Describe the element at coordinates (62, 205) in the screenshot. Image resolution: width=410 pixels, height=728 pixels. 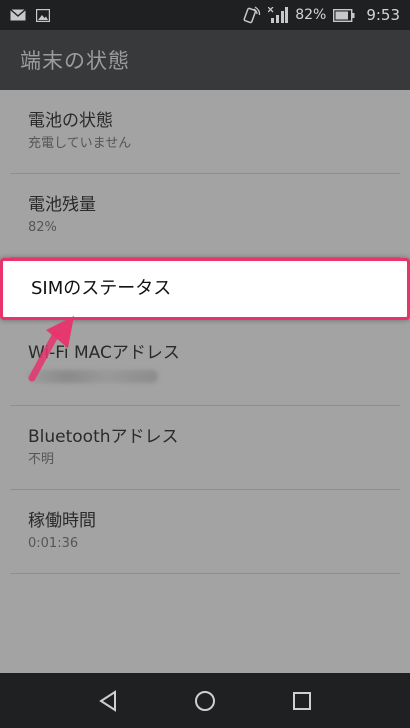
I see `item-title: 電池残量` at that location.